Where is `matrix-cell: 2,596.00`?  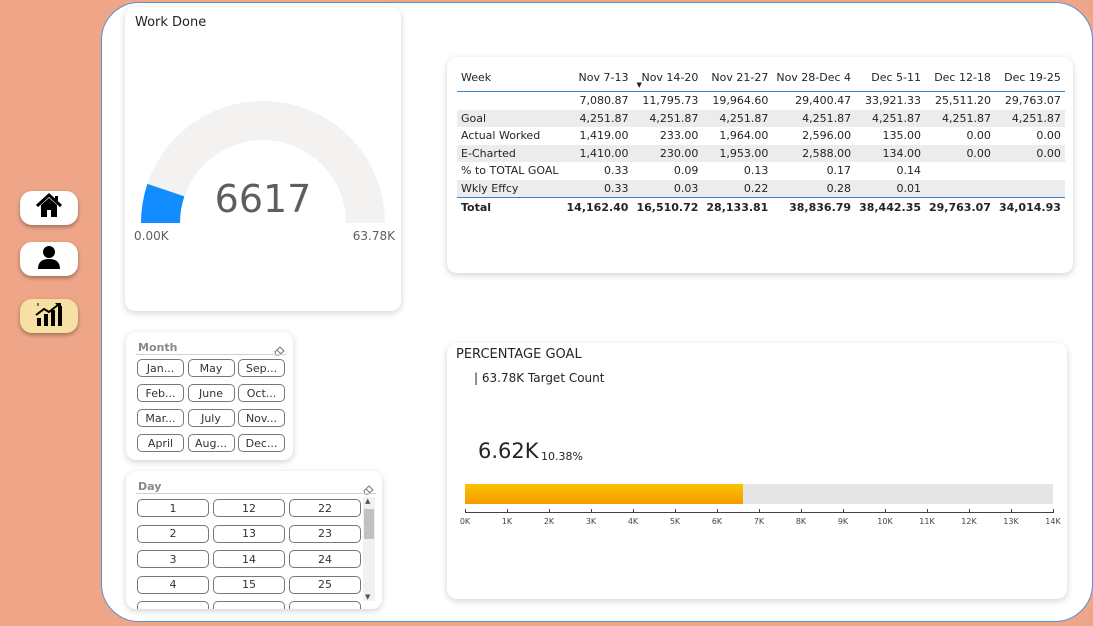 matrix-cell: 2,596.00 is located at coordinates (827, 136).